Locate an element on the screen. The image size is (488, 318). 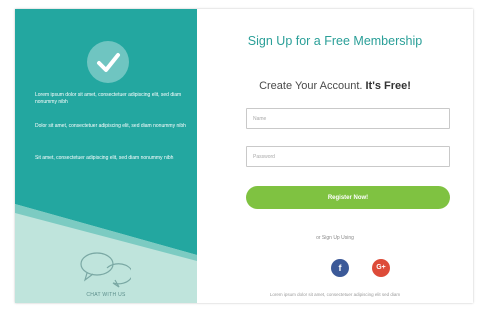
password-field is located at coordinates (348, 156).